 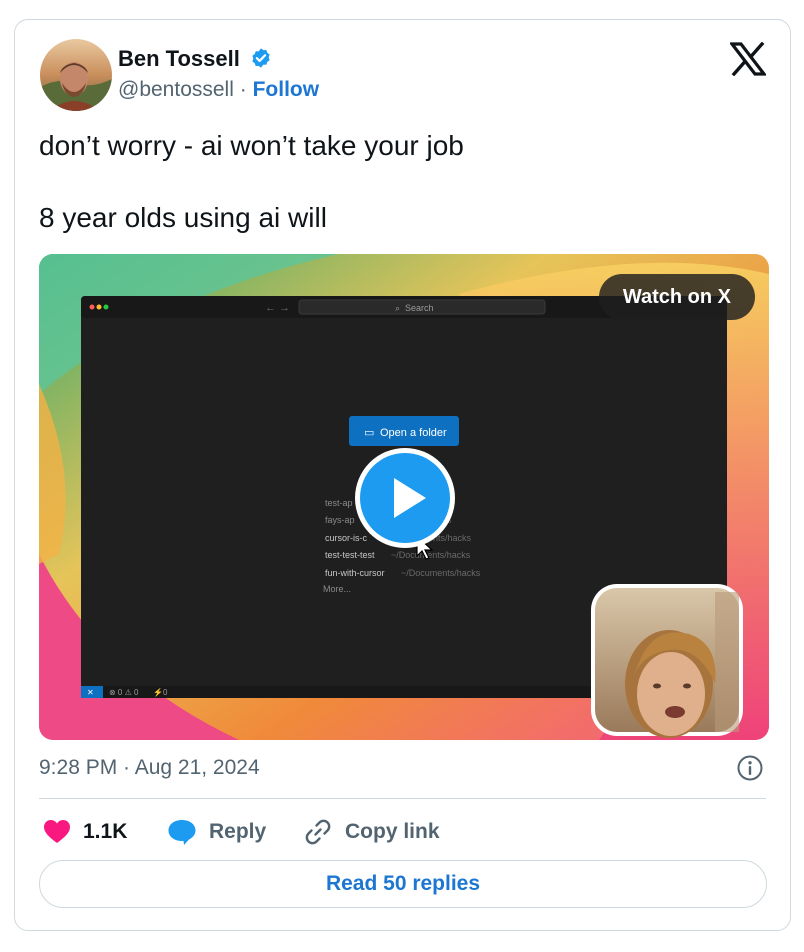 I want to click on follow-button: Follow, so click(x=286, y=89).